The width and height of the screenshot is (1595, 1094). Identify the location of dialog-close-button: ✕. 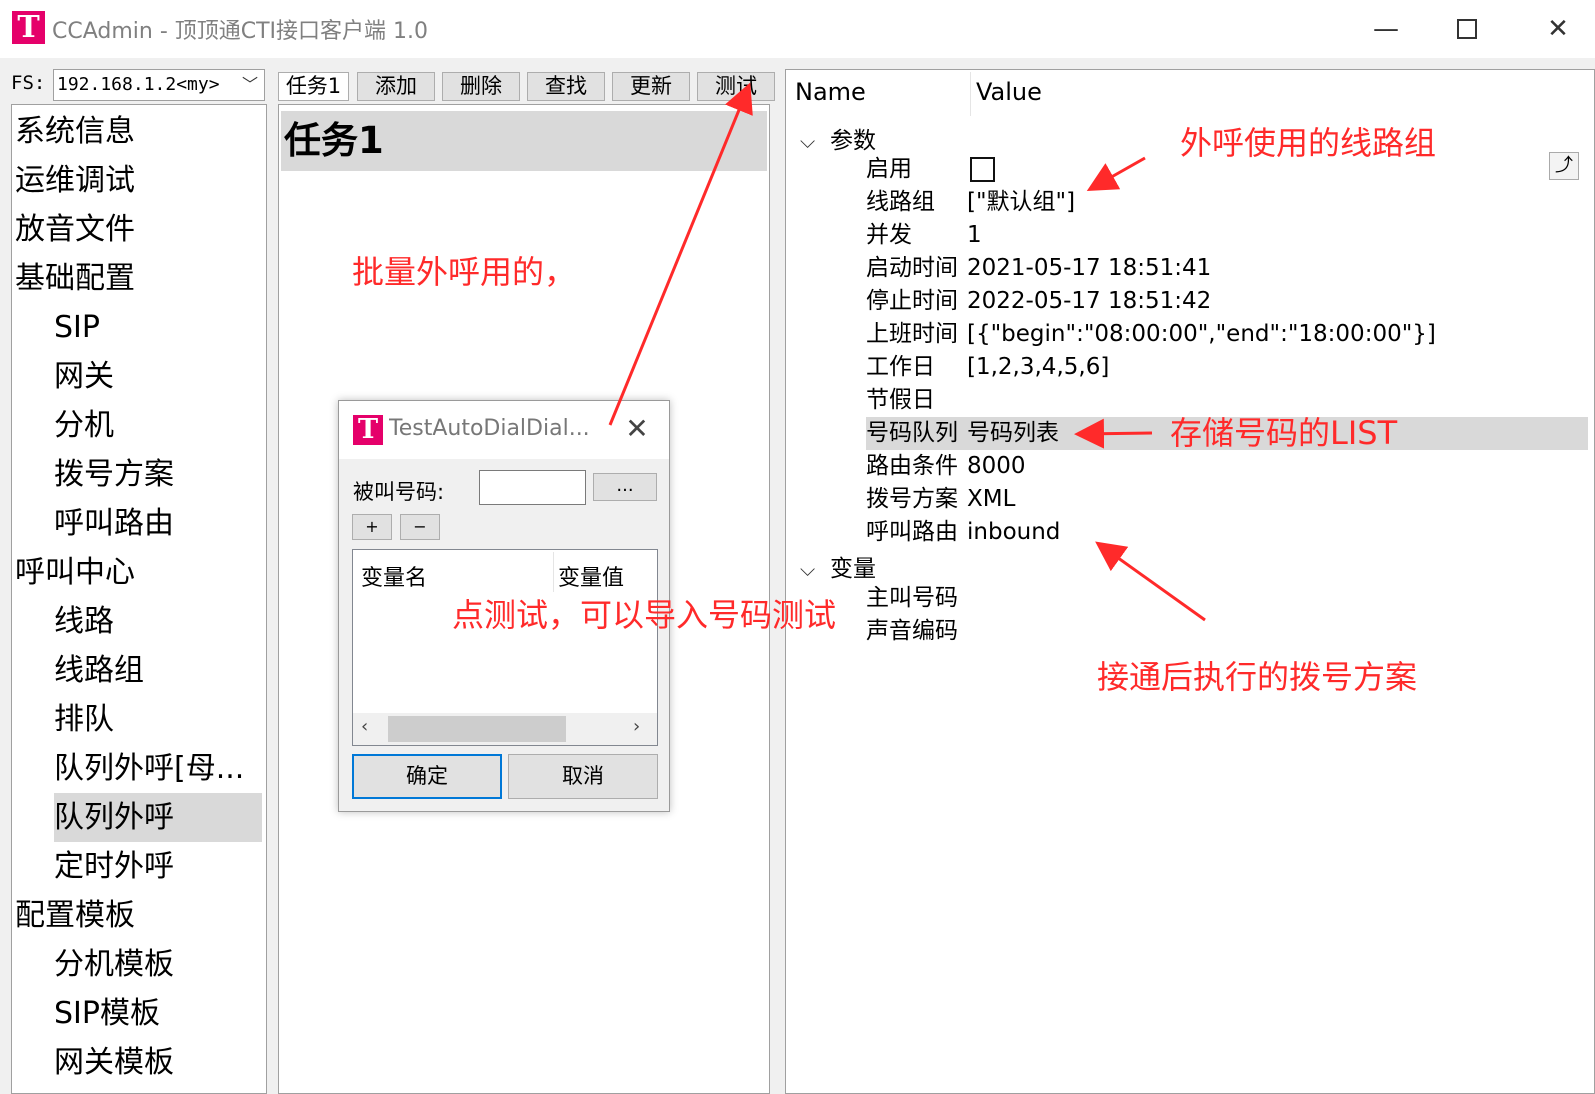
(637, 429).